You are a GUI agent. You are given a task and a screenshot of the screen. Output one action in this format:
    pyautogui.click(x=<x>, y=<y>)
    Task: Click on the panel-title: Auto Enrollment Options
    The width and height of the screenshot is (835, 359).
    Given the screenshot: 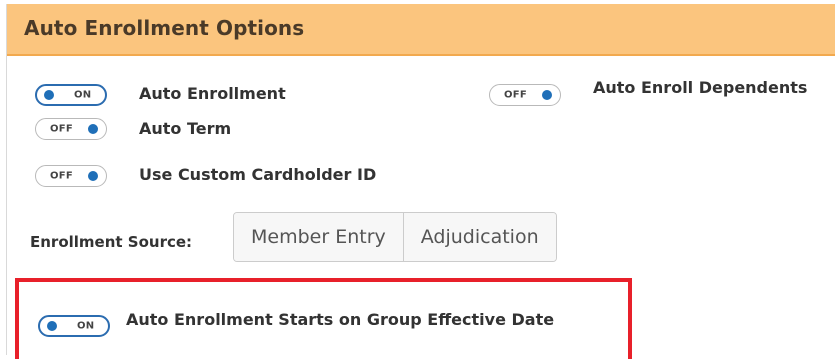 What is the action you would take?
    pyautogui.click(x=164, y=28)
    